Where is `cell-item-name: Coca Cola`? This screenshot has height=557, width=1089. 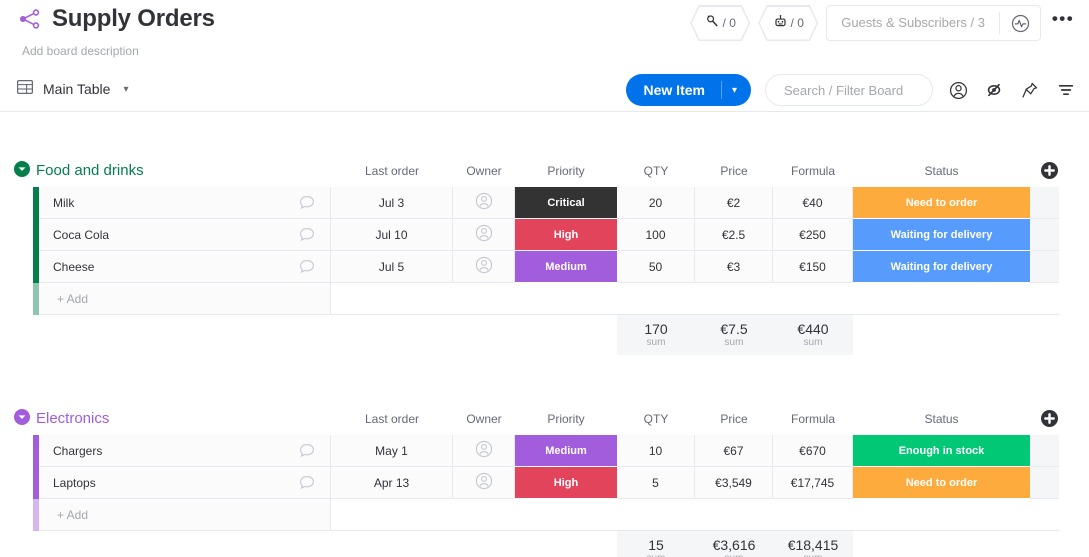 cell-item-name: Coca Cola is located at coordinates (185, 235).